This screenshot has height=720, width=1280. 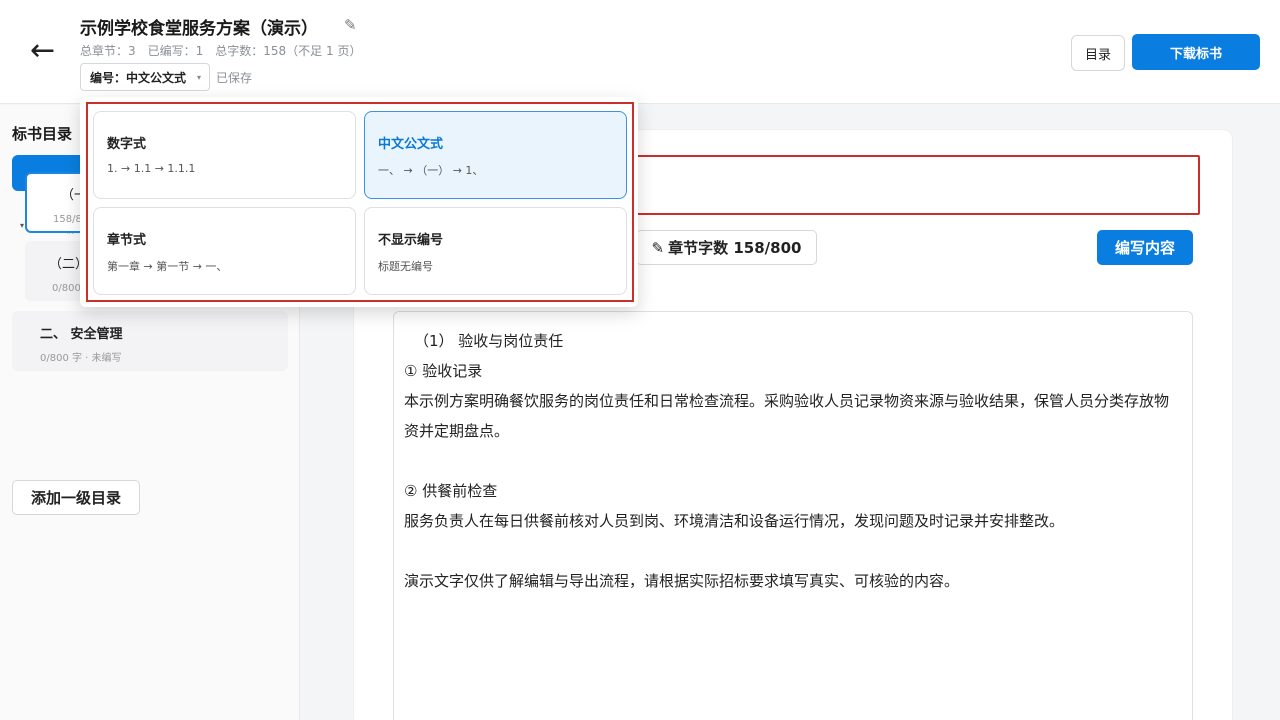 I want to click on option-title: 中文公文式, so click(x=411, y=144).